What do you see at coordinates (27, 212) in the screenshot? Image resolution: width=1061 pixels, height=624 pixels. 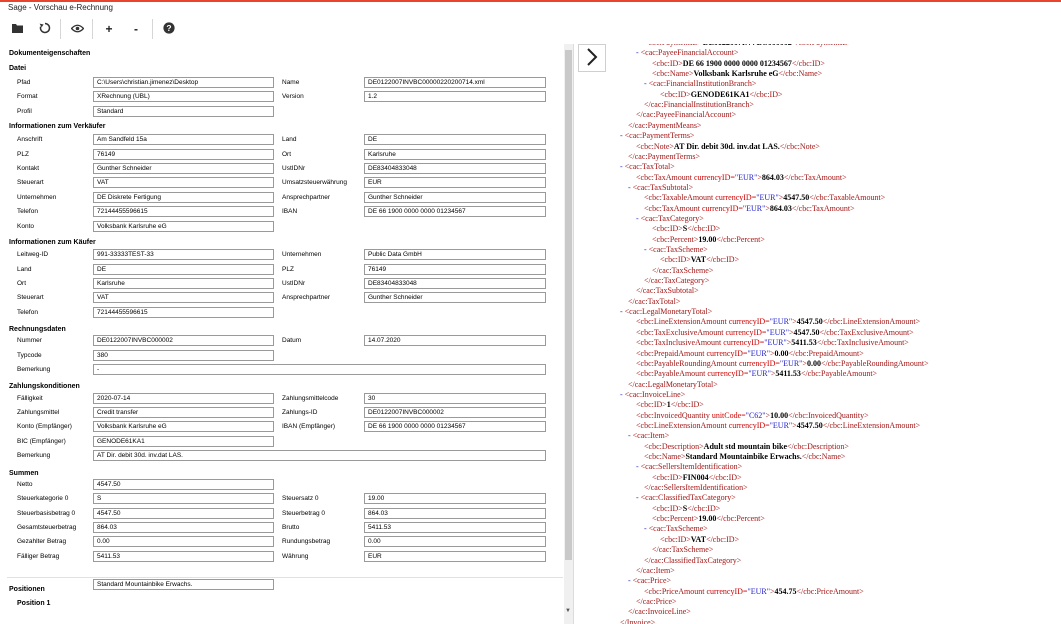 I see `field-label: Telefon` at bounding box center [27, 212].